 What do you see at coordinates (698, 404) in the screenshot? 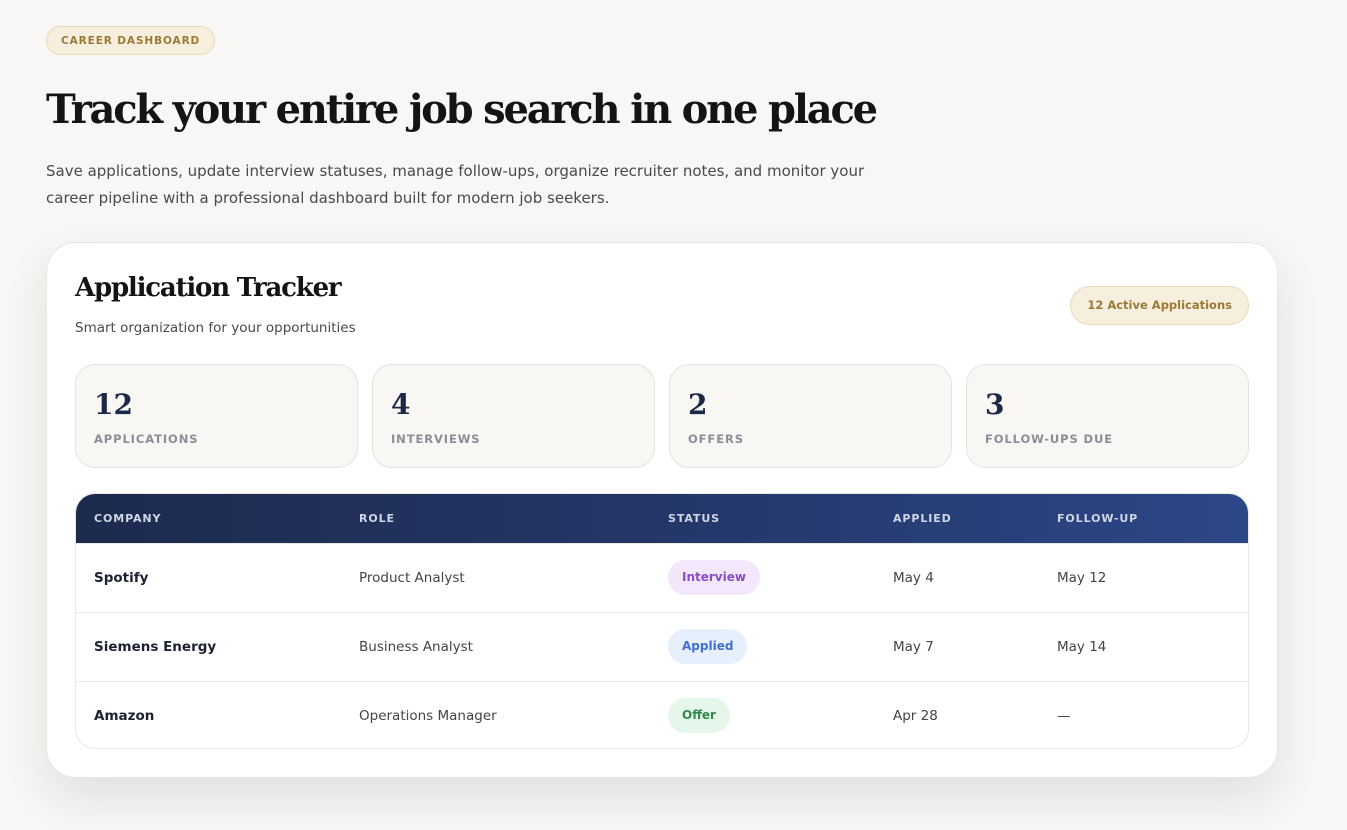
I see `stat-value: 2` at bounding box center [698, 404].